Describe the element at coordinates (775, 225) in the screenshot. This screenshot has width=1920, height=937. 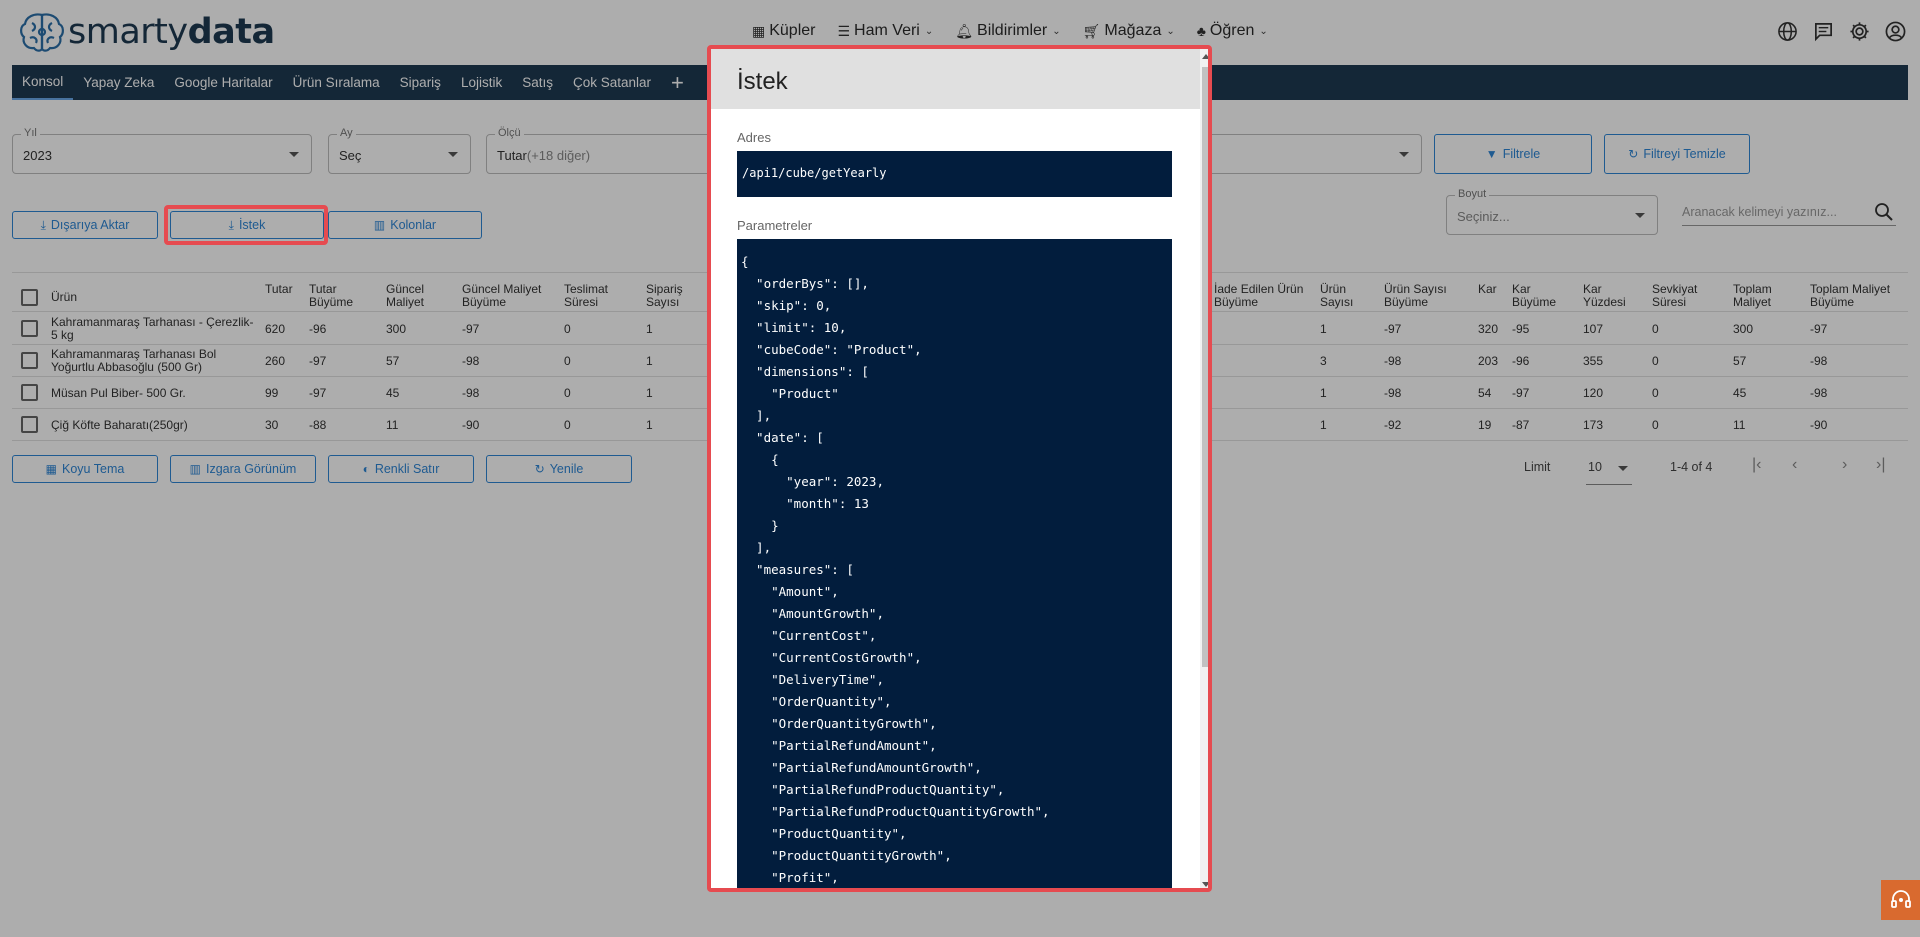
I see `params-label: Parametreler` at that location.